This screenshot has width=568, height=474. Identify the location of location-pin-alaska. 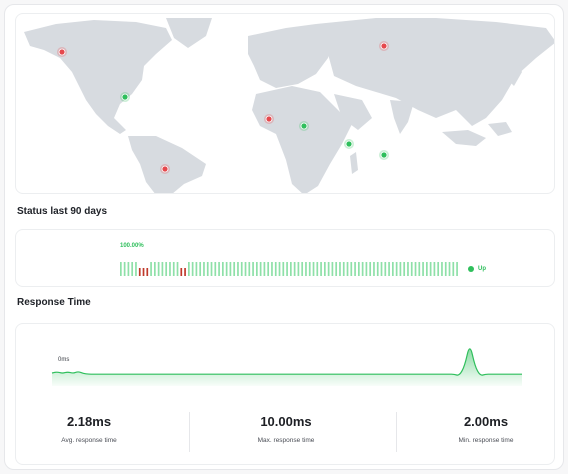
(62, 52).